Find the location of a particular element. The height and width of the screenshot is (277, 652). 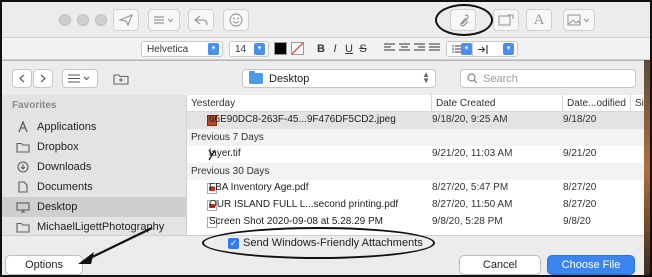

close-window-button is located at coordinates (65, 20).